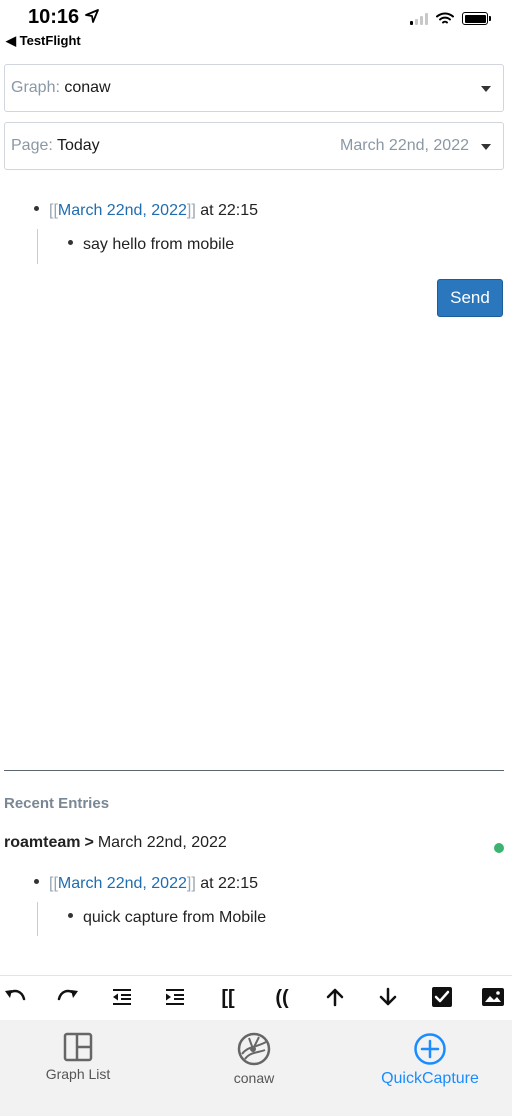 The image size is (512, 1116). What do you see at coordinates (335, 998) in the screenshot?
I see `move-up-icon` at bounding box center [335, 998].